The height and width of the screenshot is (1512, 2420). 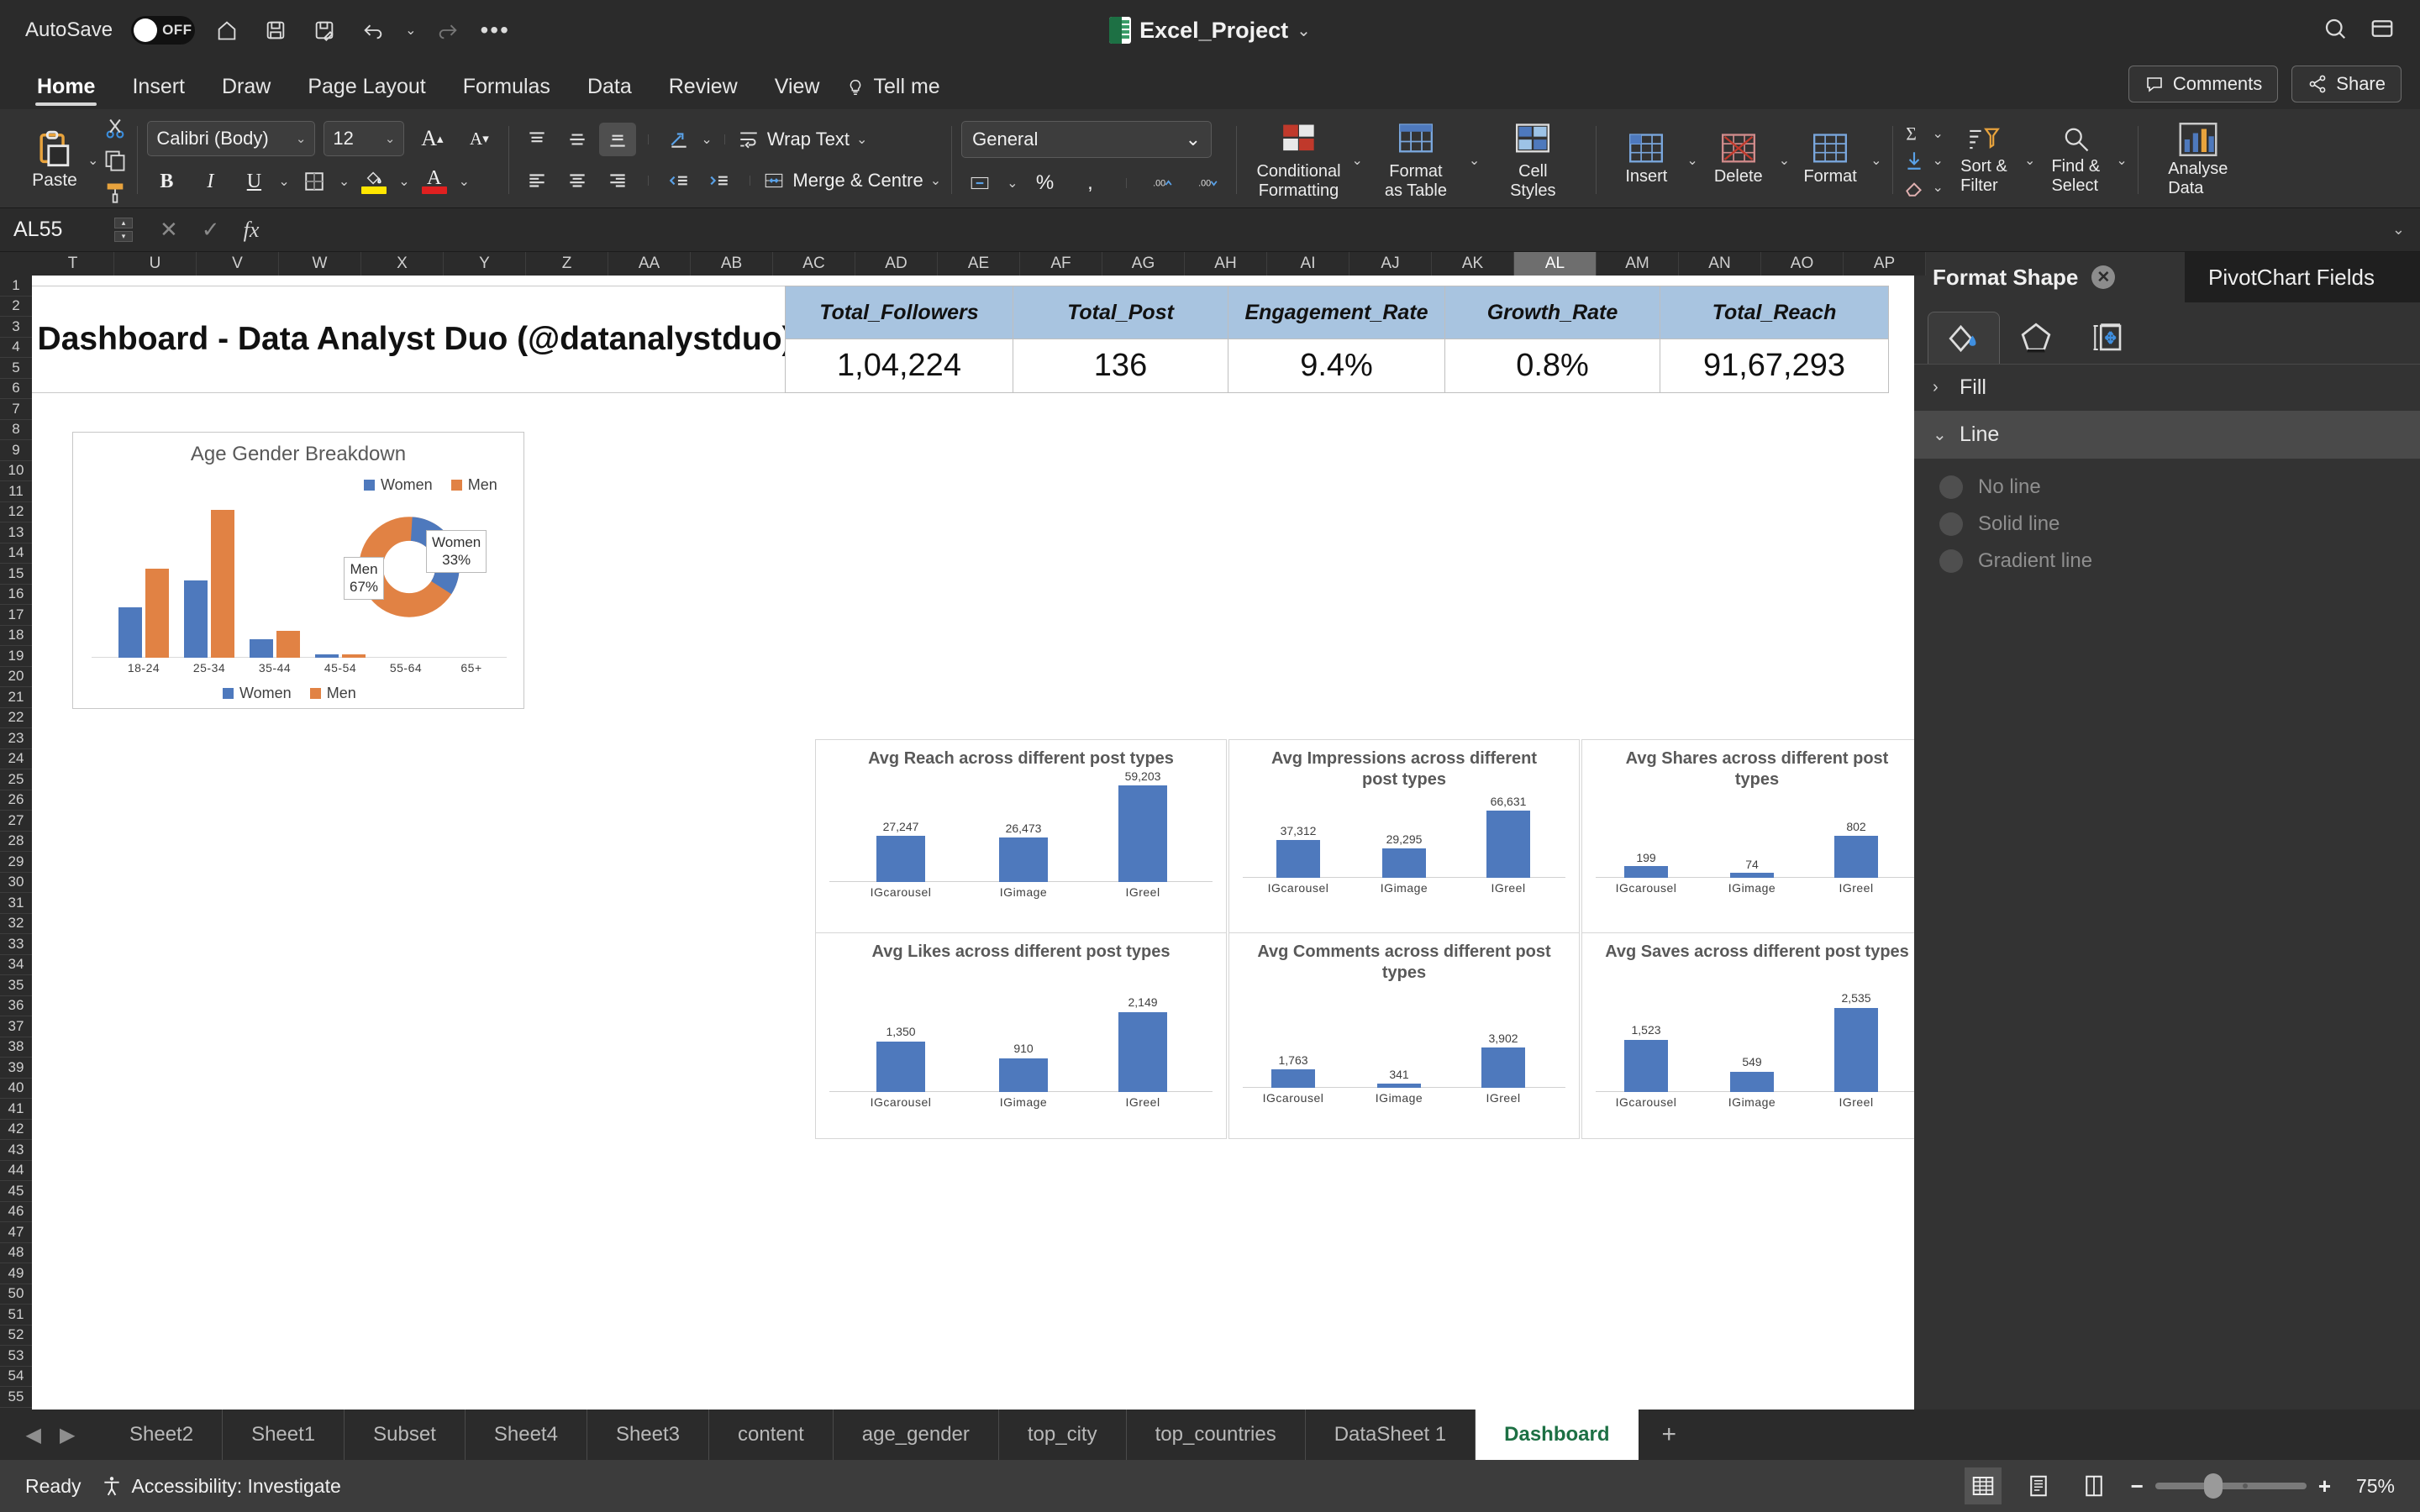 I want to click on zoom-thumb, so click(x=2213, y=1486).